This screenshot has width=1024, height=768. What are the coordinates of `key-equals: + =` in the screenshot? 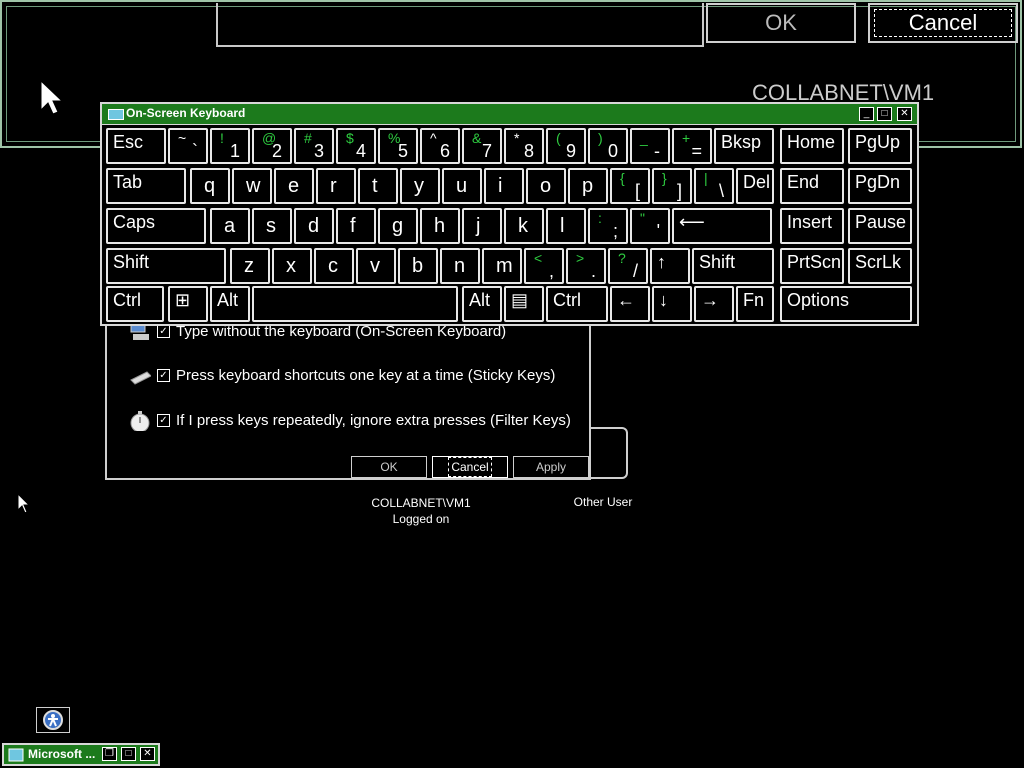 It's located at (692, 146).